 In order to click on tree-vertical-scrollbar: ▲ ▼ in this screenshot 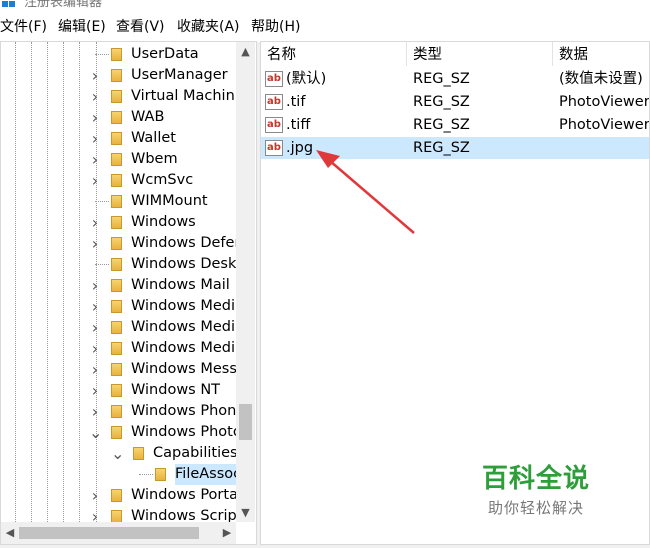, I will do `click(245, 282)`.